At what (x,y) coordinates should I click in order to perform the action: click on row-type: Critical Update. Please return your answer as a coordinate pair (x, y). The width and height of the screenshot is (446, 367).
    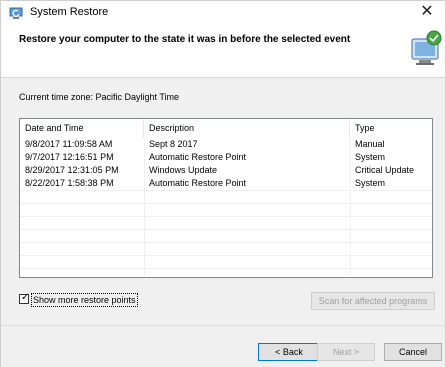
    Looking at the image, I should click on (385, 170).